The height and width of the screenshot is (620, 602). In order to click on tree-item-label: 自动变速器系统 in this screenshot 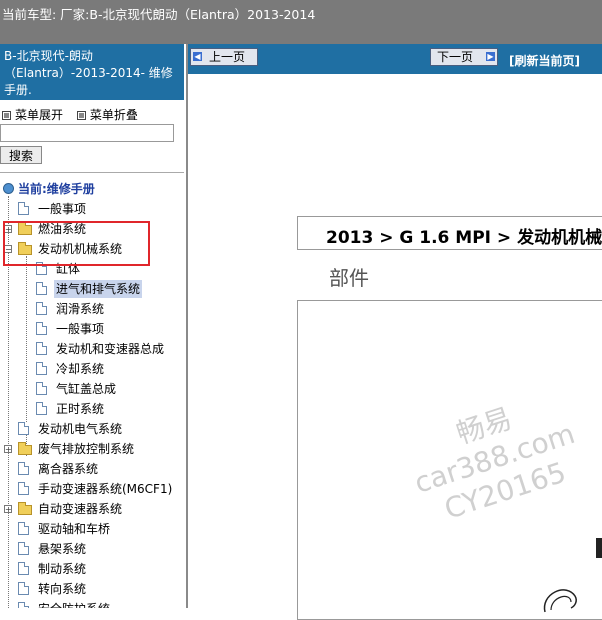, I will do `click(80, 509)`.